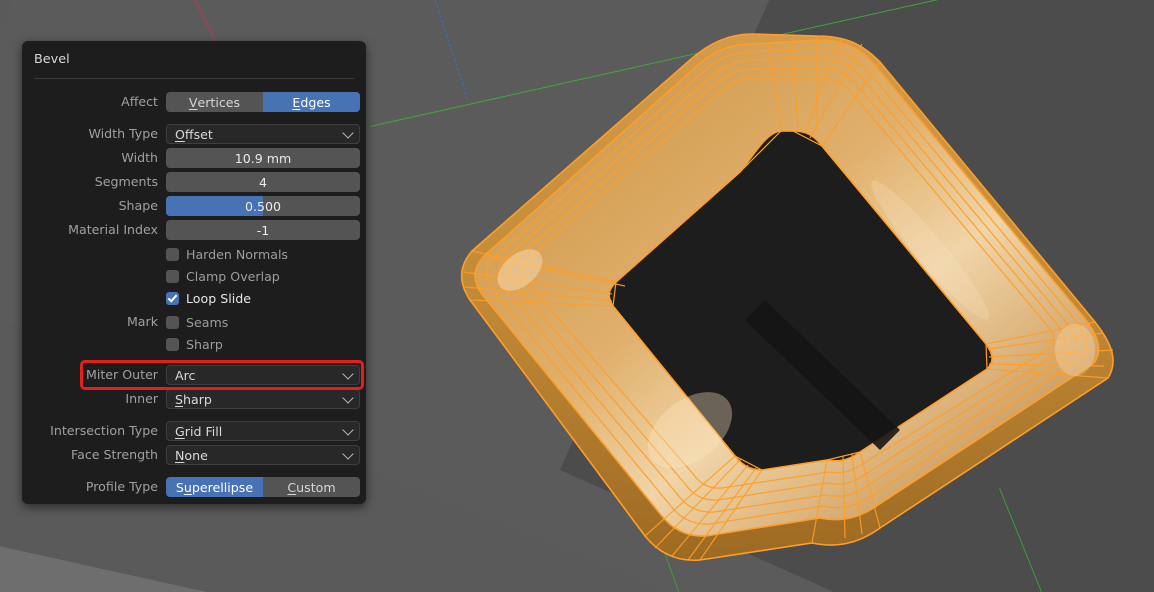 The height and width of the screenshot is (592, 1154). What do you see at coordinates (194, 78) in the screenshot?
I see `panel-header-divider` at bounding box center [194, 78].